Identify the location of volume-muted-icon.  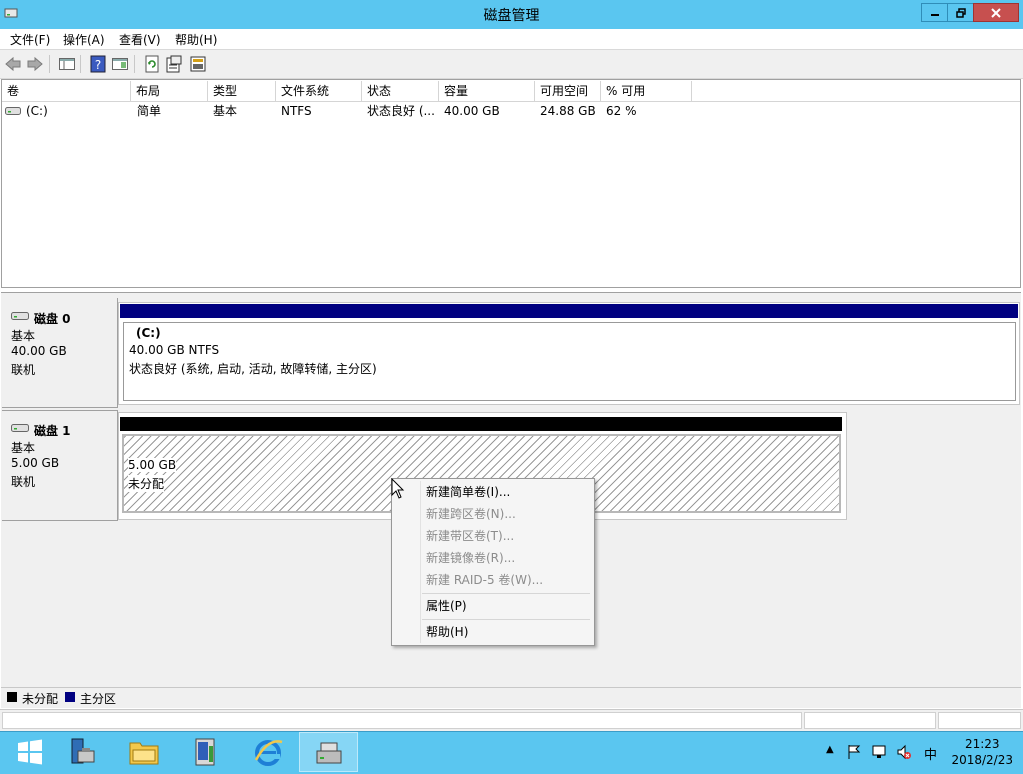
(904, 752).